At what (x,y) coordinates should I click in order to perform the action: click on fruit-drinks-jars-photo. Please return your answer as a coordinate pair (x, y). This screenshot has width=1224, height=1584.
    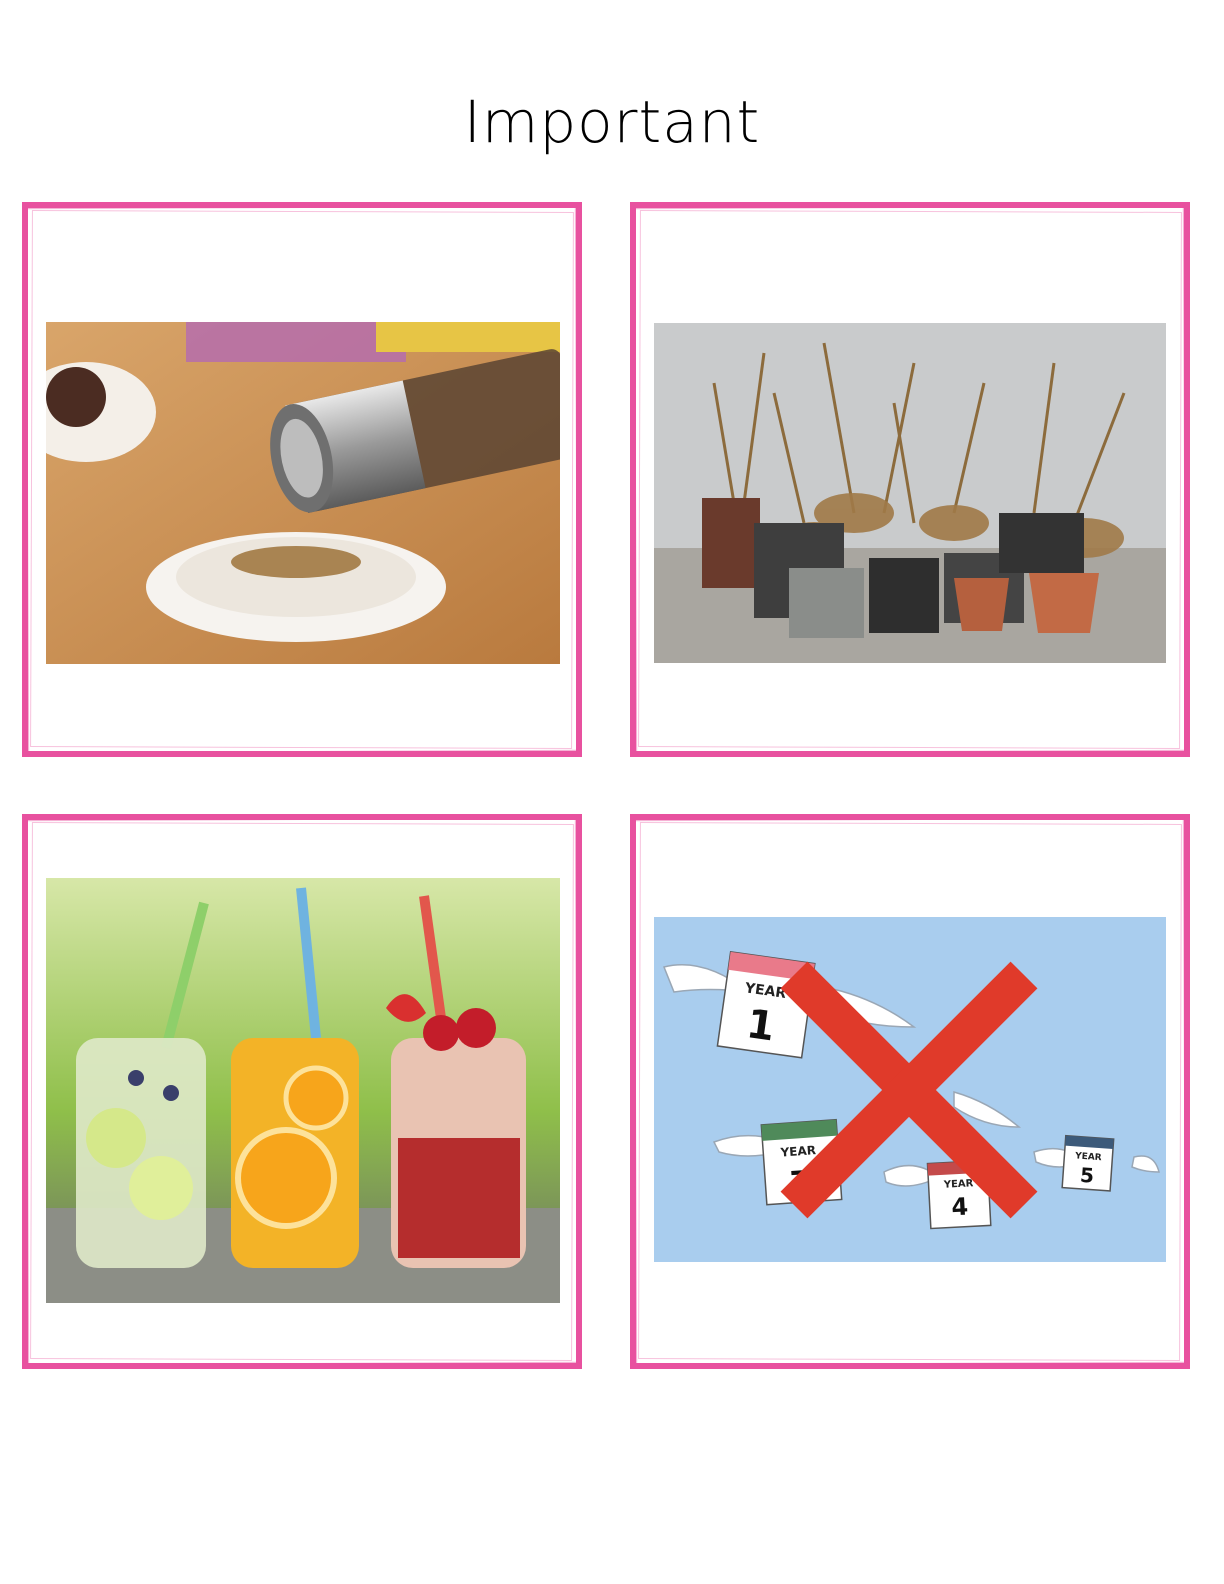
    Looking at the image, I should click on (303, 1090).